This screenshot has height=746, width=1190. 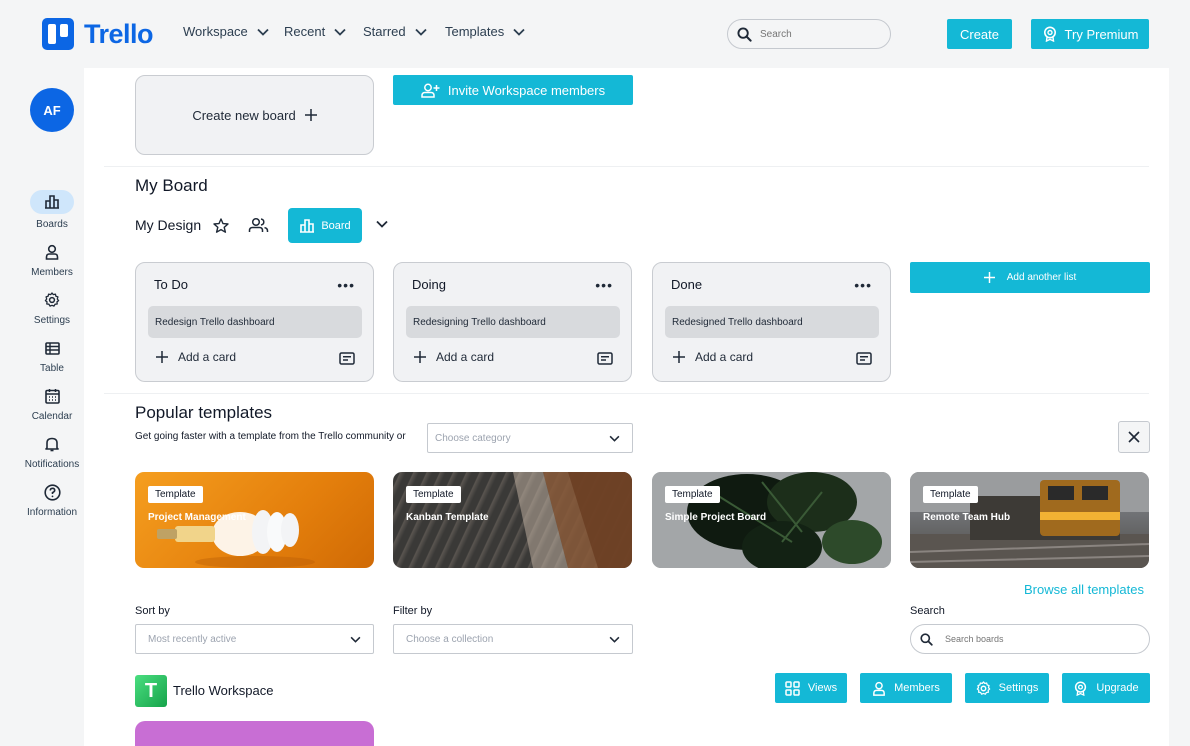 What do you see at coordinates (530, 438) in the screenshot?
I see `choose-category-select: Choose category` at bounding box center [530, 438].